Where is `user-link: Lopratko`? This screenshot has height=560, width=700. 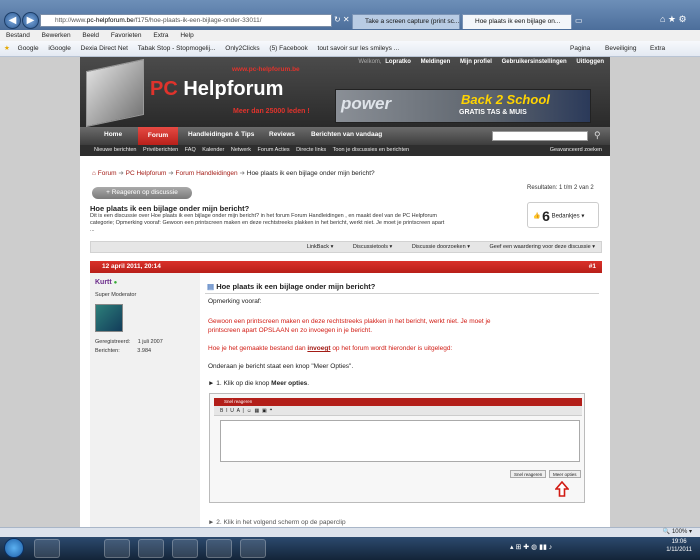 user-link: Lopratko is located at coordinates (398, 62).